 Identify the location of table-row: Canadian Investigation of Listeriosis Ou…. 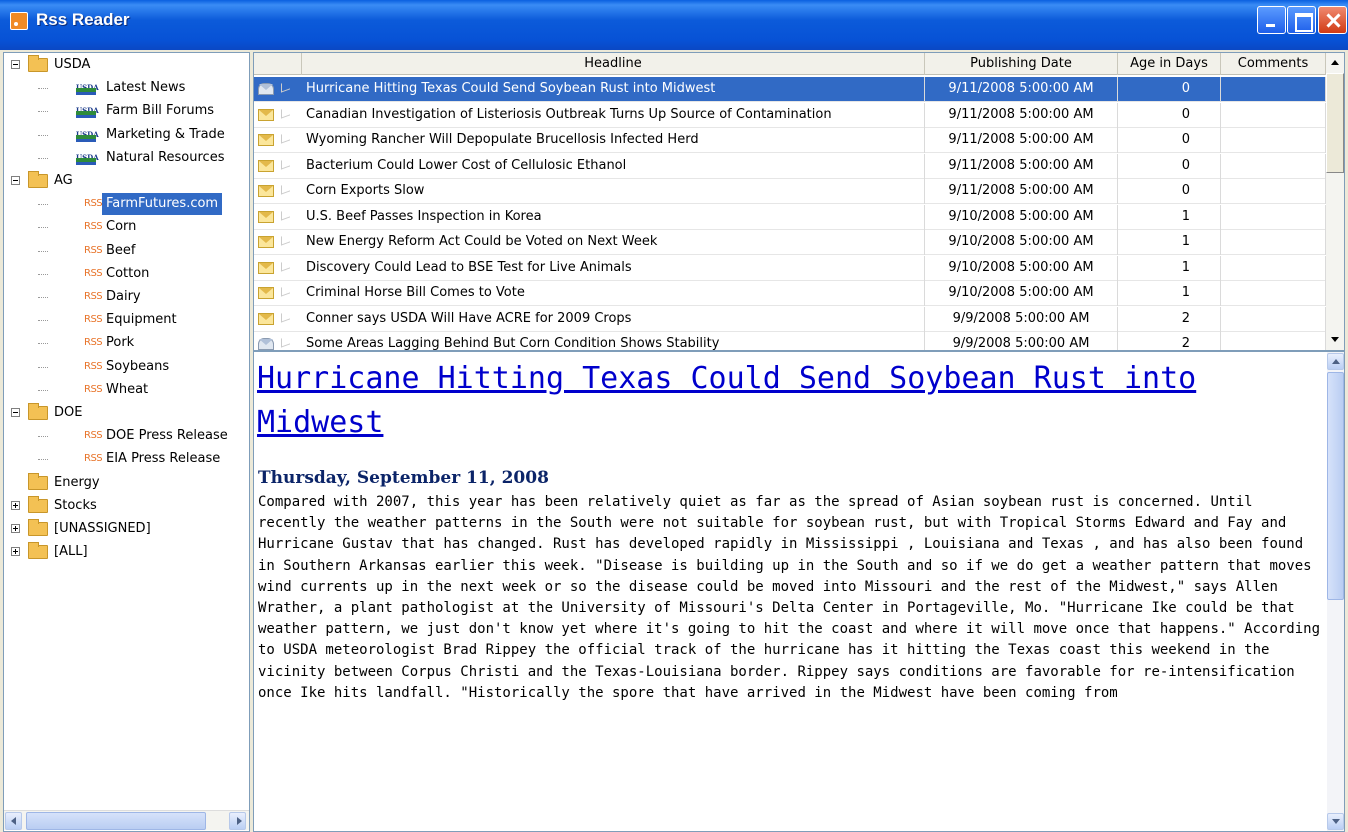
(790, 115).